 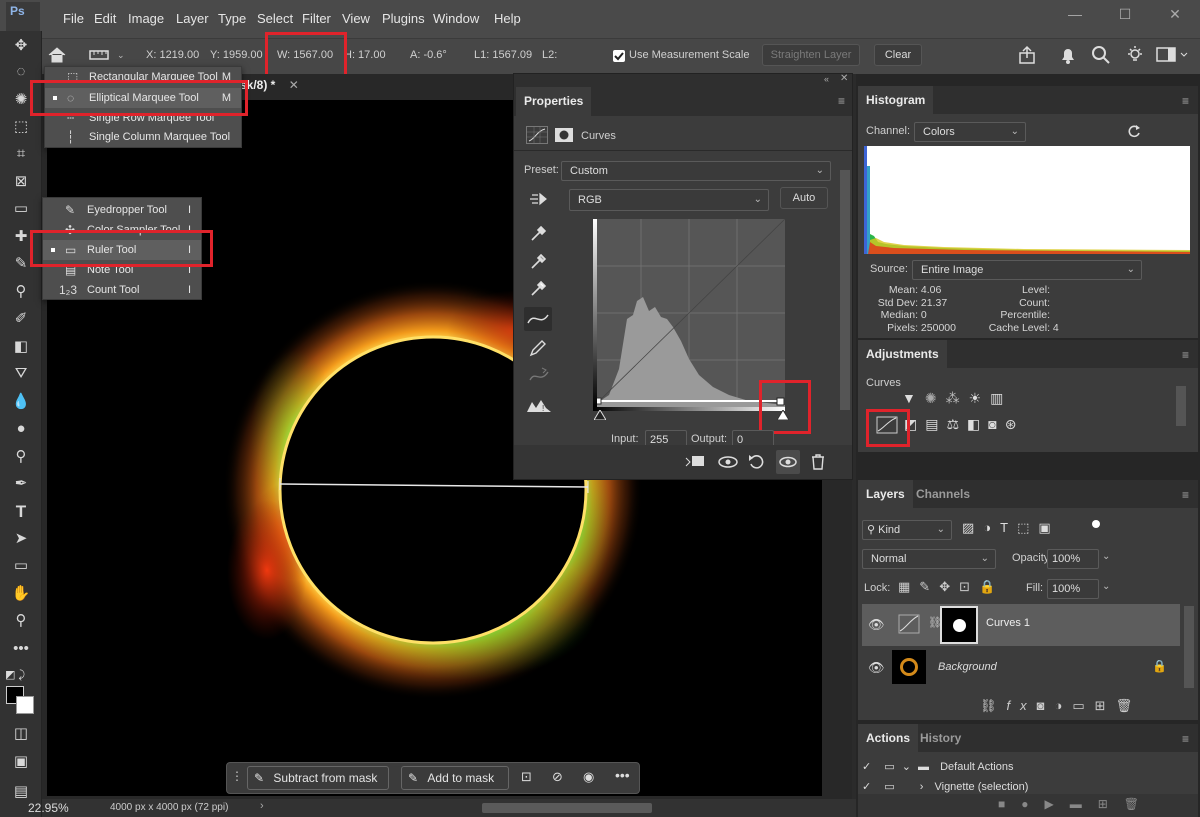 What do you see at coordinates (567, 808) in the screenshot?
I see `horizontal-scrollbar` at bounding box center [567, 808].